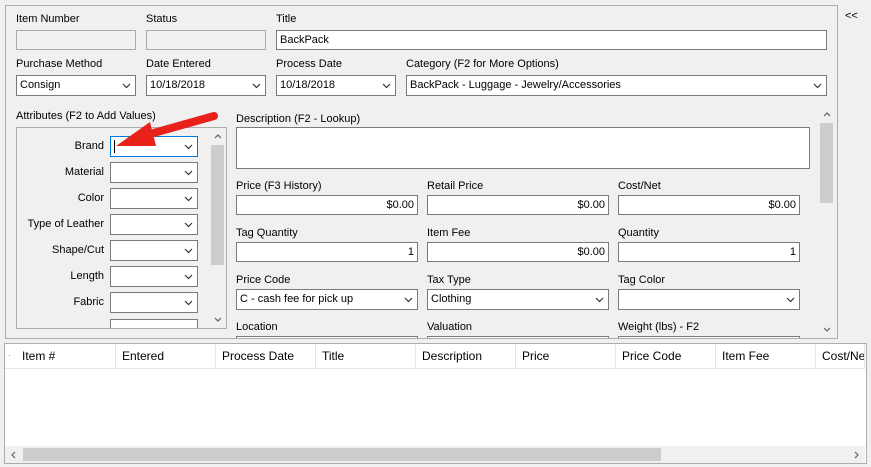 The width and height of the screenshot is (871, 467). Describe the element at coordinates (709, 205) in the screenshot. I see `cost-net-field: $0.00` at that location.